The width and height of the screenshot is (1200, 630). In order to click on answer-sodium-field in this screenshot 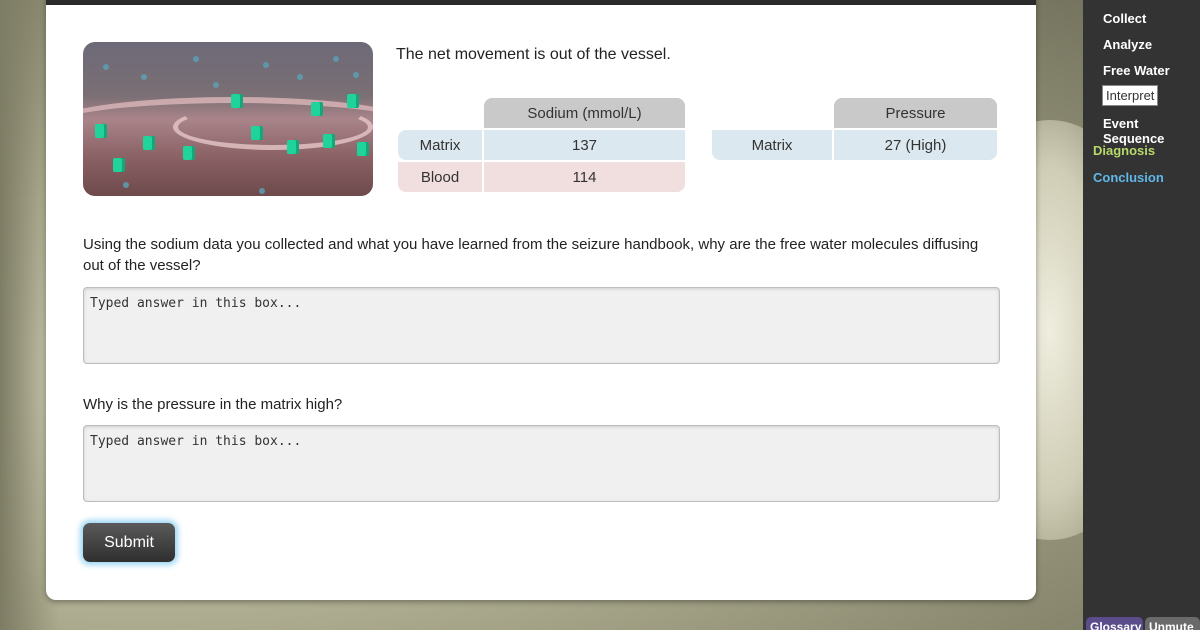, I will do `click(541, 325)`.